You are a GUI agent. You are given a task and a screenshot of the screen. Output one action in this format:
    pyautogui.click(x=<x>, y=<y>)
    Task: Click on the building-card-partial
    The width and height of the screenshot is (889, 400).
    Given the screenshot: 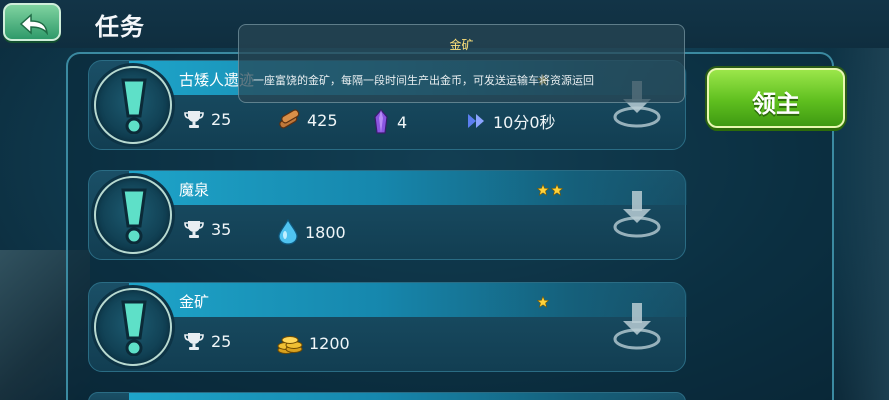 What is the action you would take?
    pyautogui.click(x=387, y=396)
    